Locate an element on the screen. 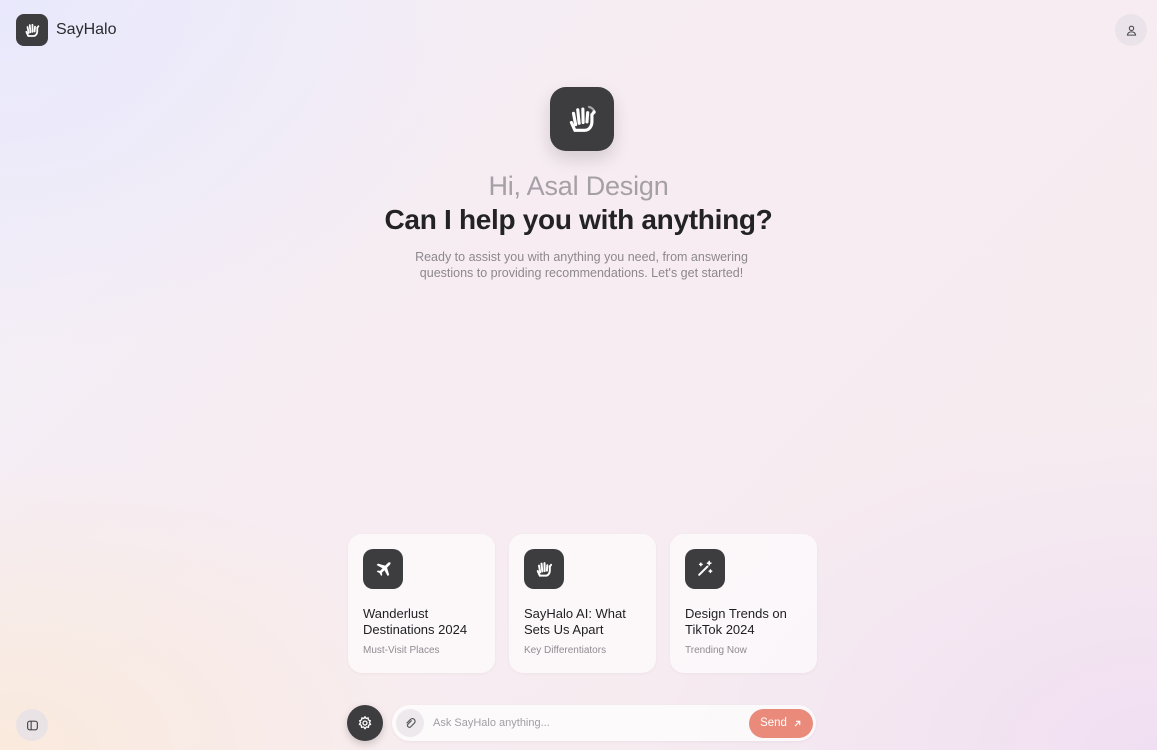 The image size is (1157, 750). send-button: Send is located at coordinates (781, 723).